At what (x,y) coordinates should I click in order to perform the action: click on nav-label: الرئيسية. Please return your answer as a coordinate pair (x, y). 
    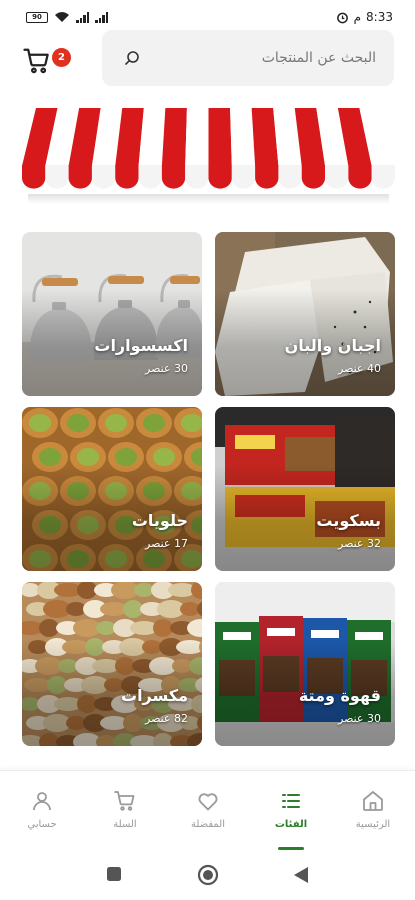
    Looking at the image, I should click on (373, 824).